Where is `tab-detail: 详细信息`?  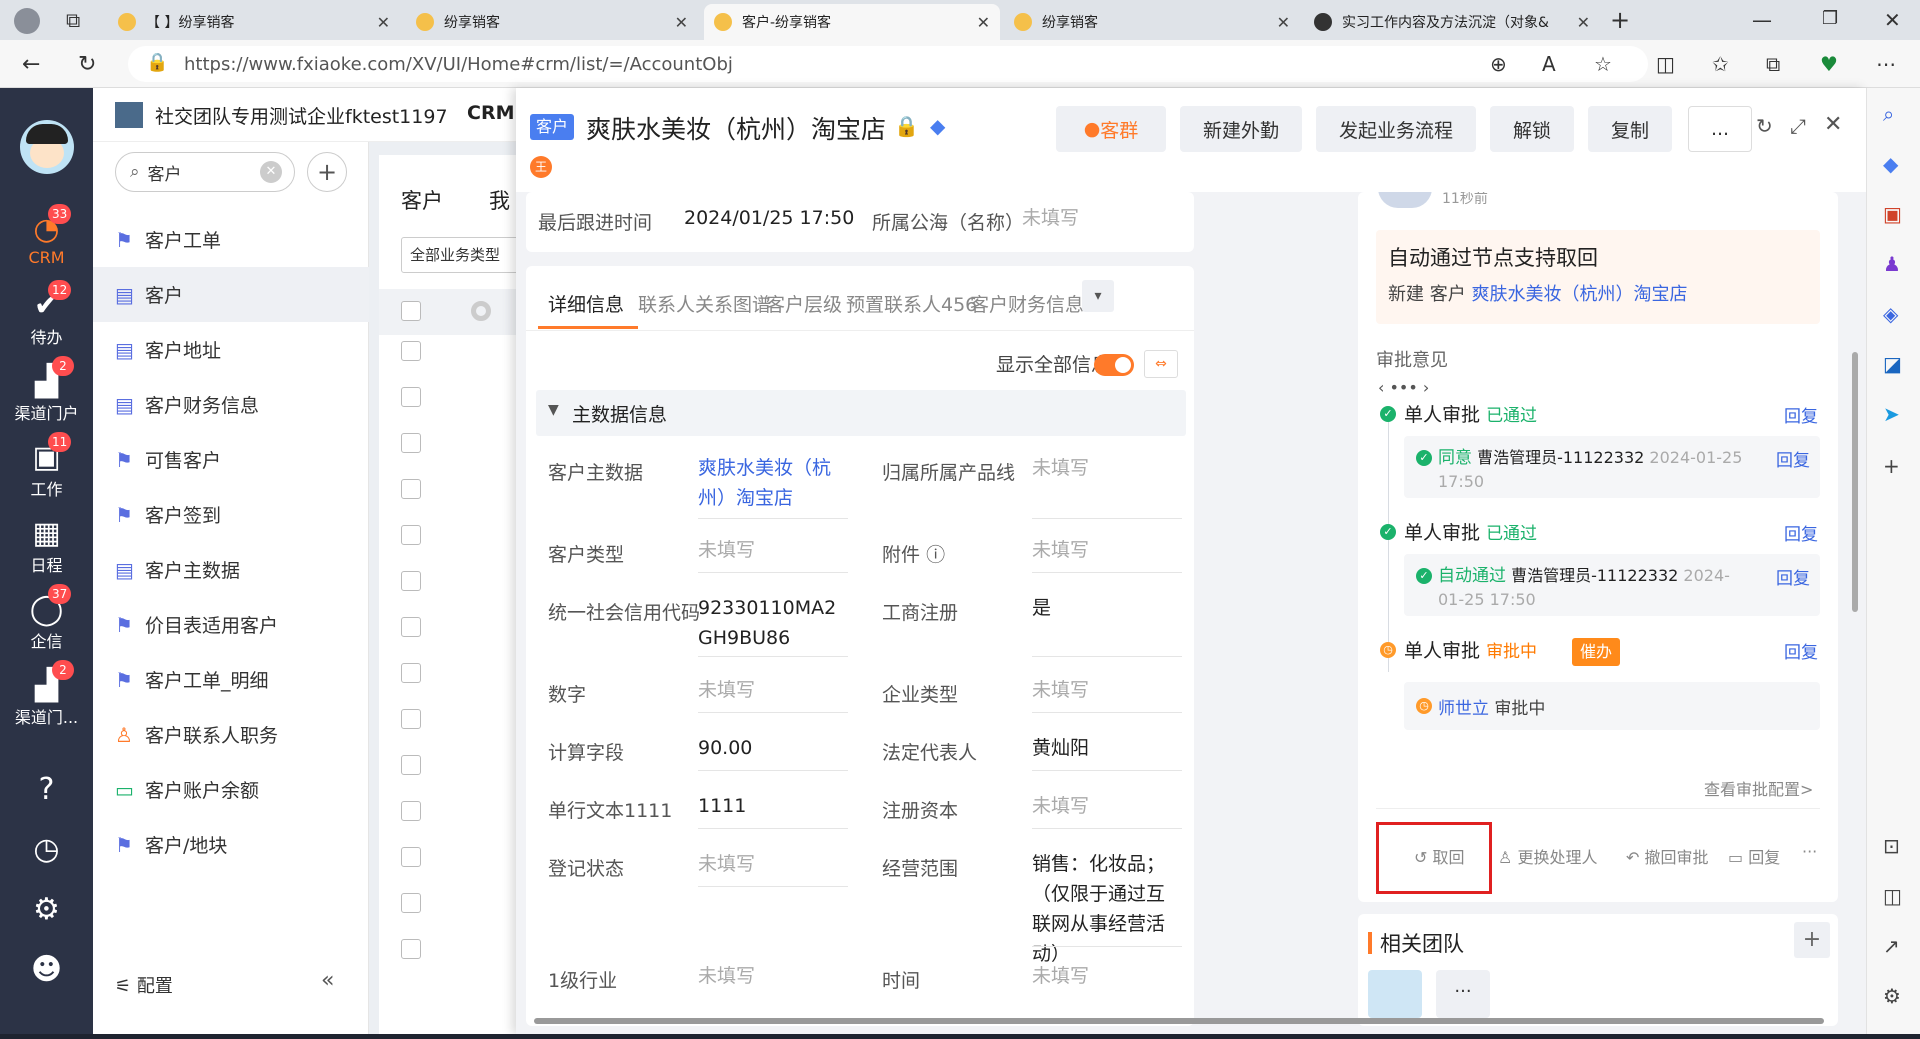
tab-detail: 详细信息 is located at coordinates (586, 303).